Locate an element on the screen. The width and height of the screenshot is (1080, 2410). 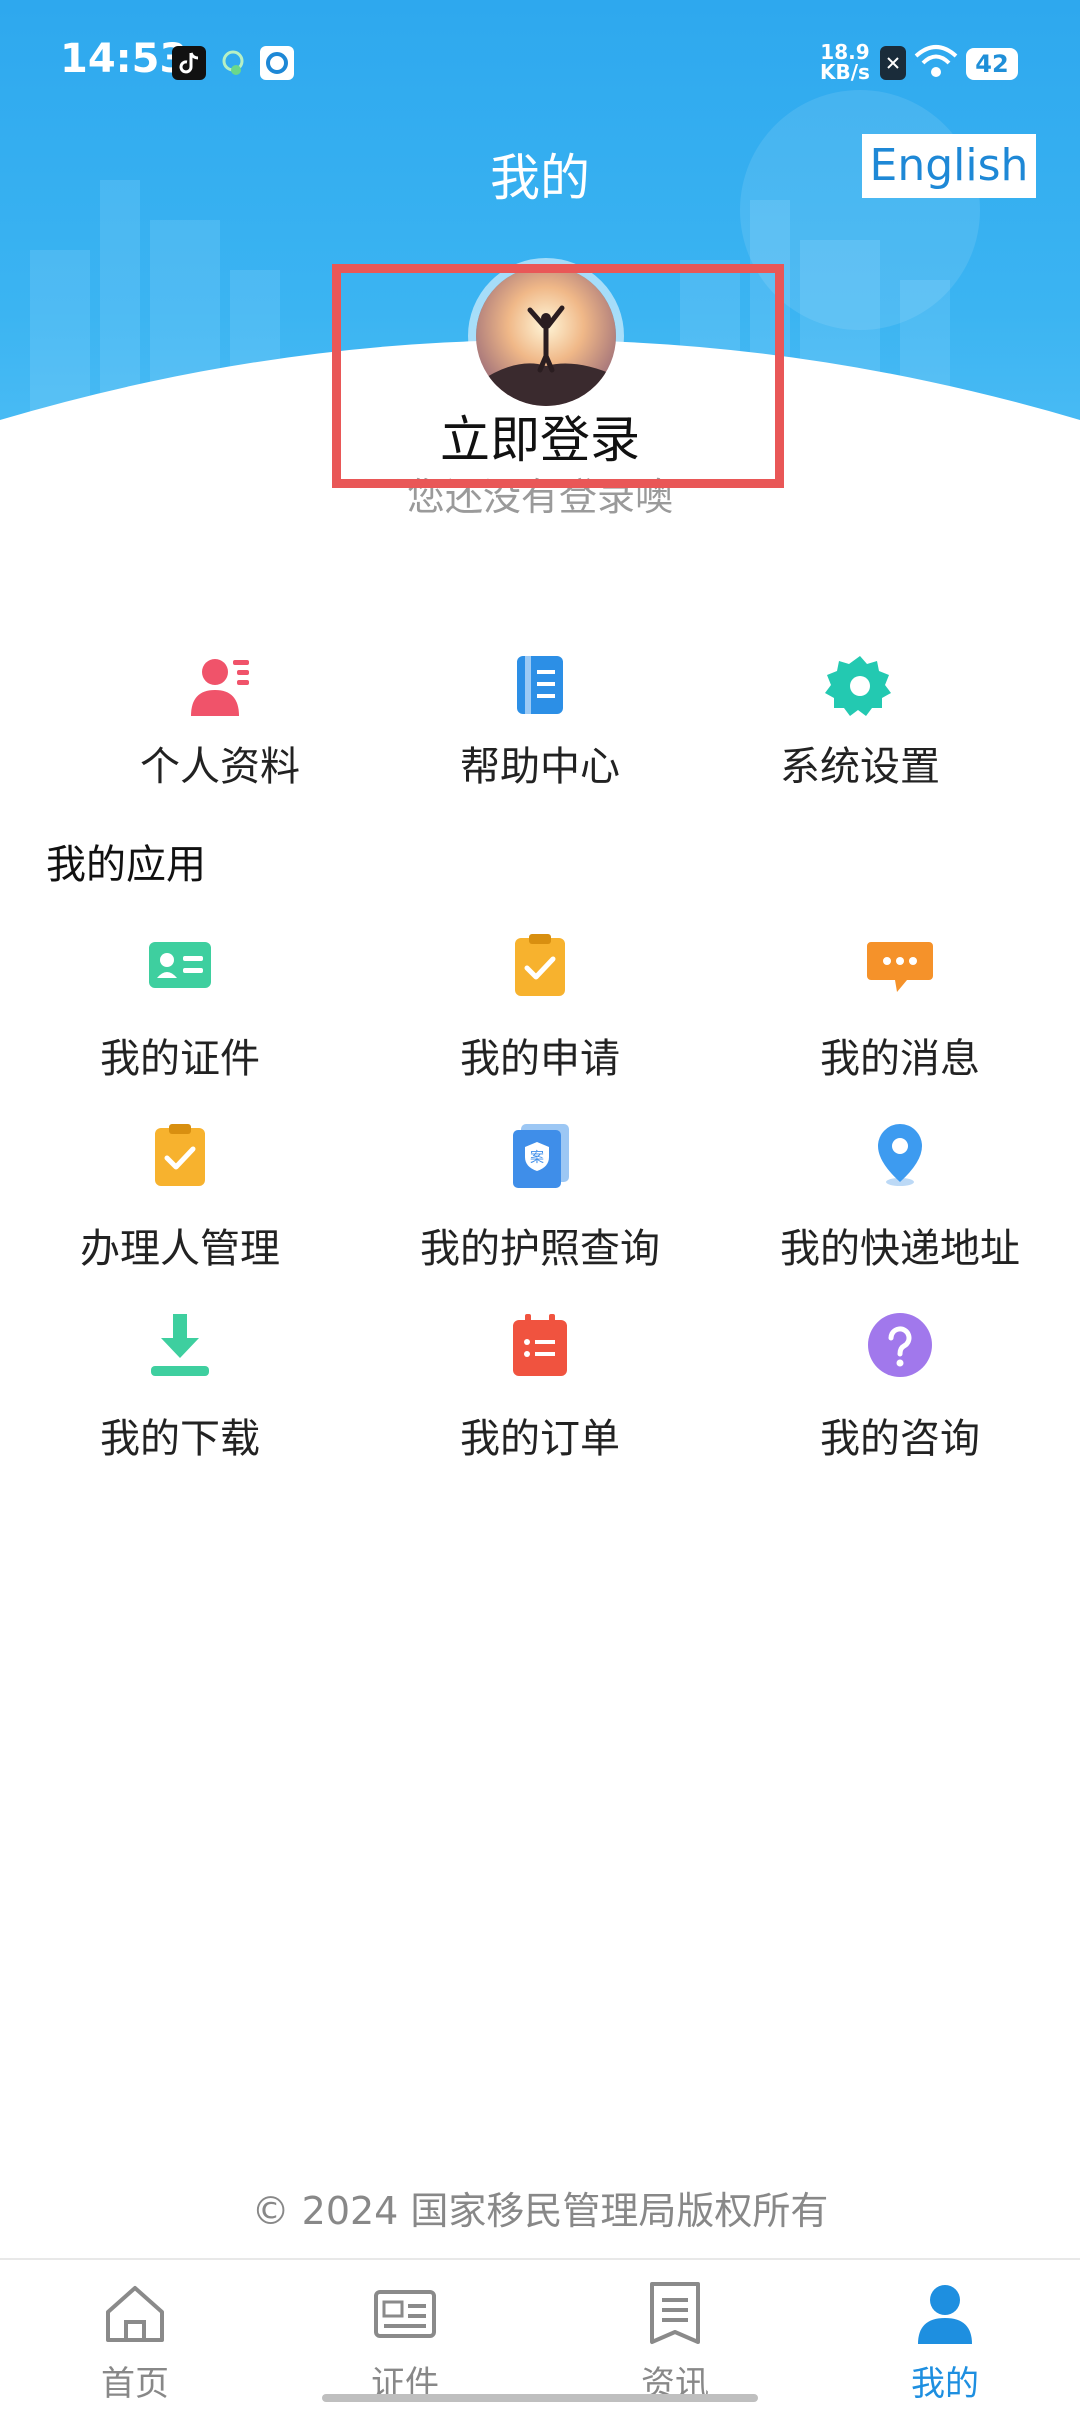
tab-label: 我的 is located at coordinates (945, 2384).